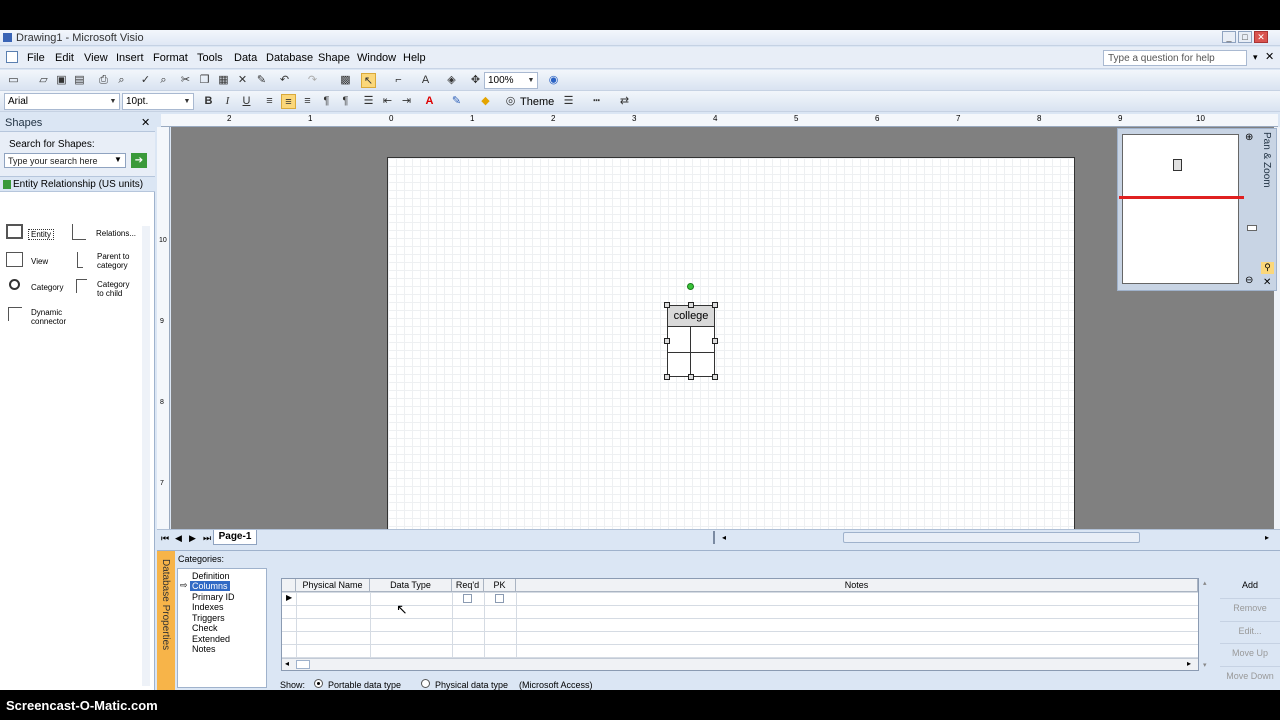 This screenshot has width=1280, height=720. I want to click on line-ends-icon: ⇄, so click(624, 101).